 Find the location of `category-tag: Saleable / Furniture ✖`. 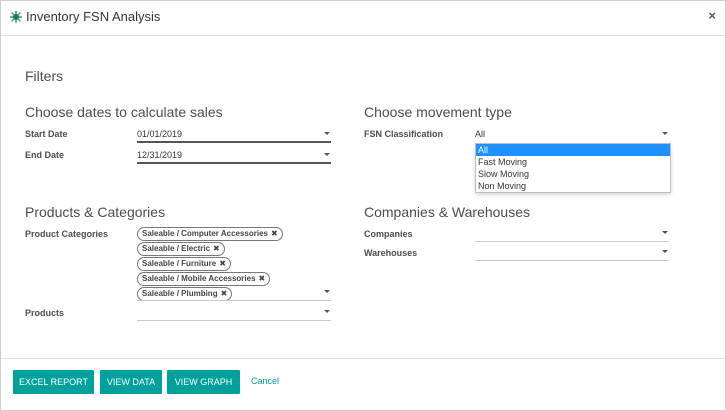

category-tag: Saleable / Furniture ✖ is located at coordinates (184, 264).